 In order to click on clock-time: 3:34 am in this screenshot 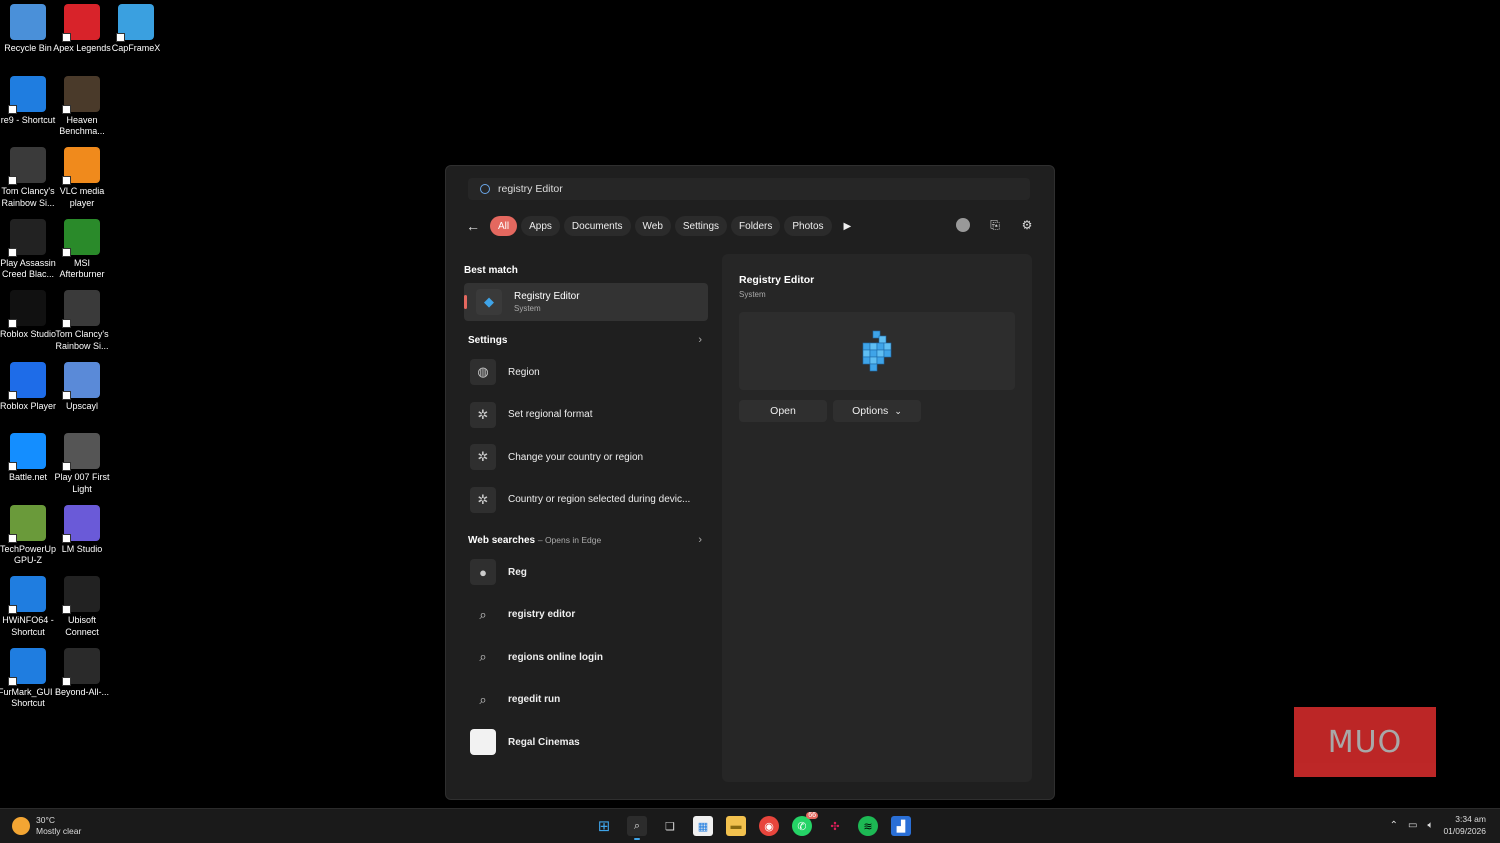, I will do `click(1470, 819)`.